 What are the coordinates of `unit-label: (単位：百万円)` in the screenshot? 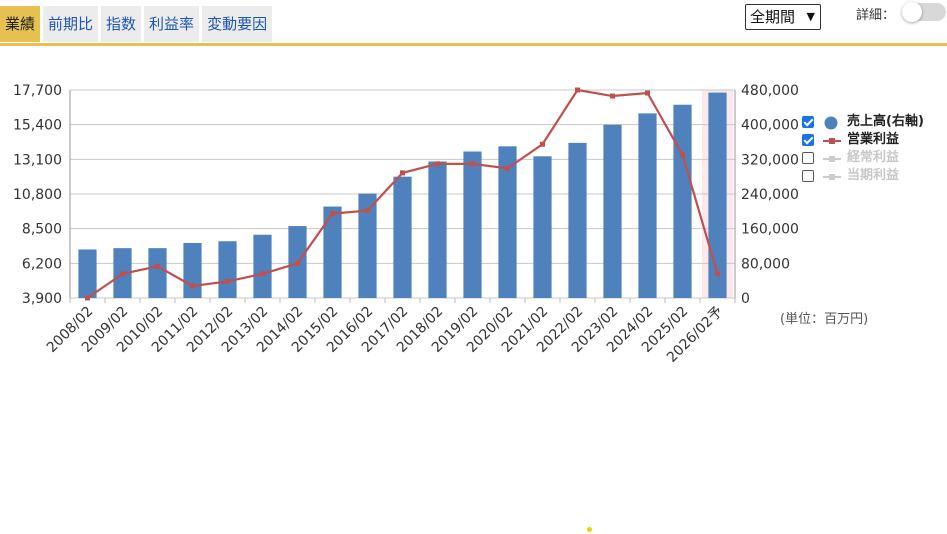 It's located at (824, 319).